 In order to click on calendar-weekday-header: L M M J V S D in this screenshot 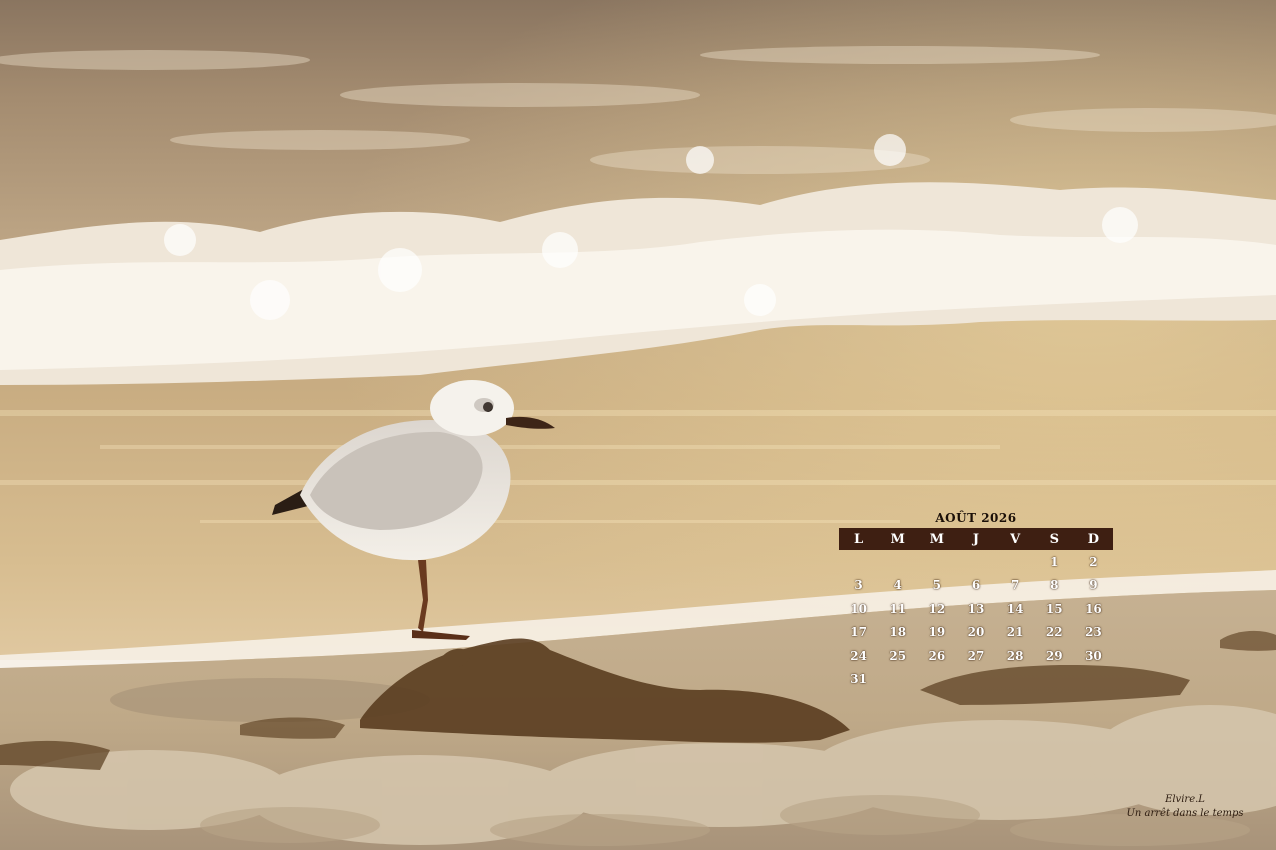, I will do `click(976, 539)`.